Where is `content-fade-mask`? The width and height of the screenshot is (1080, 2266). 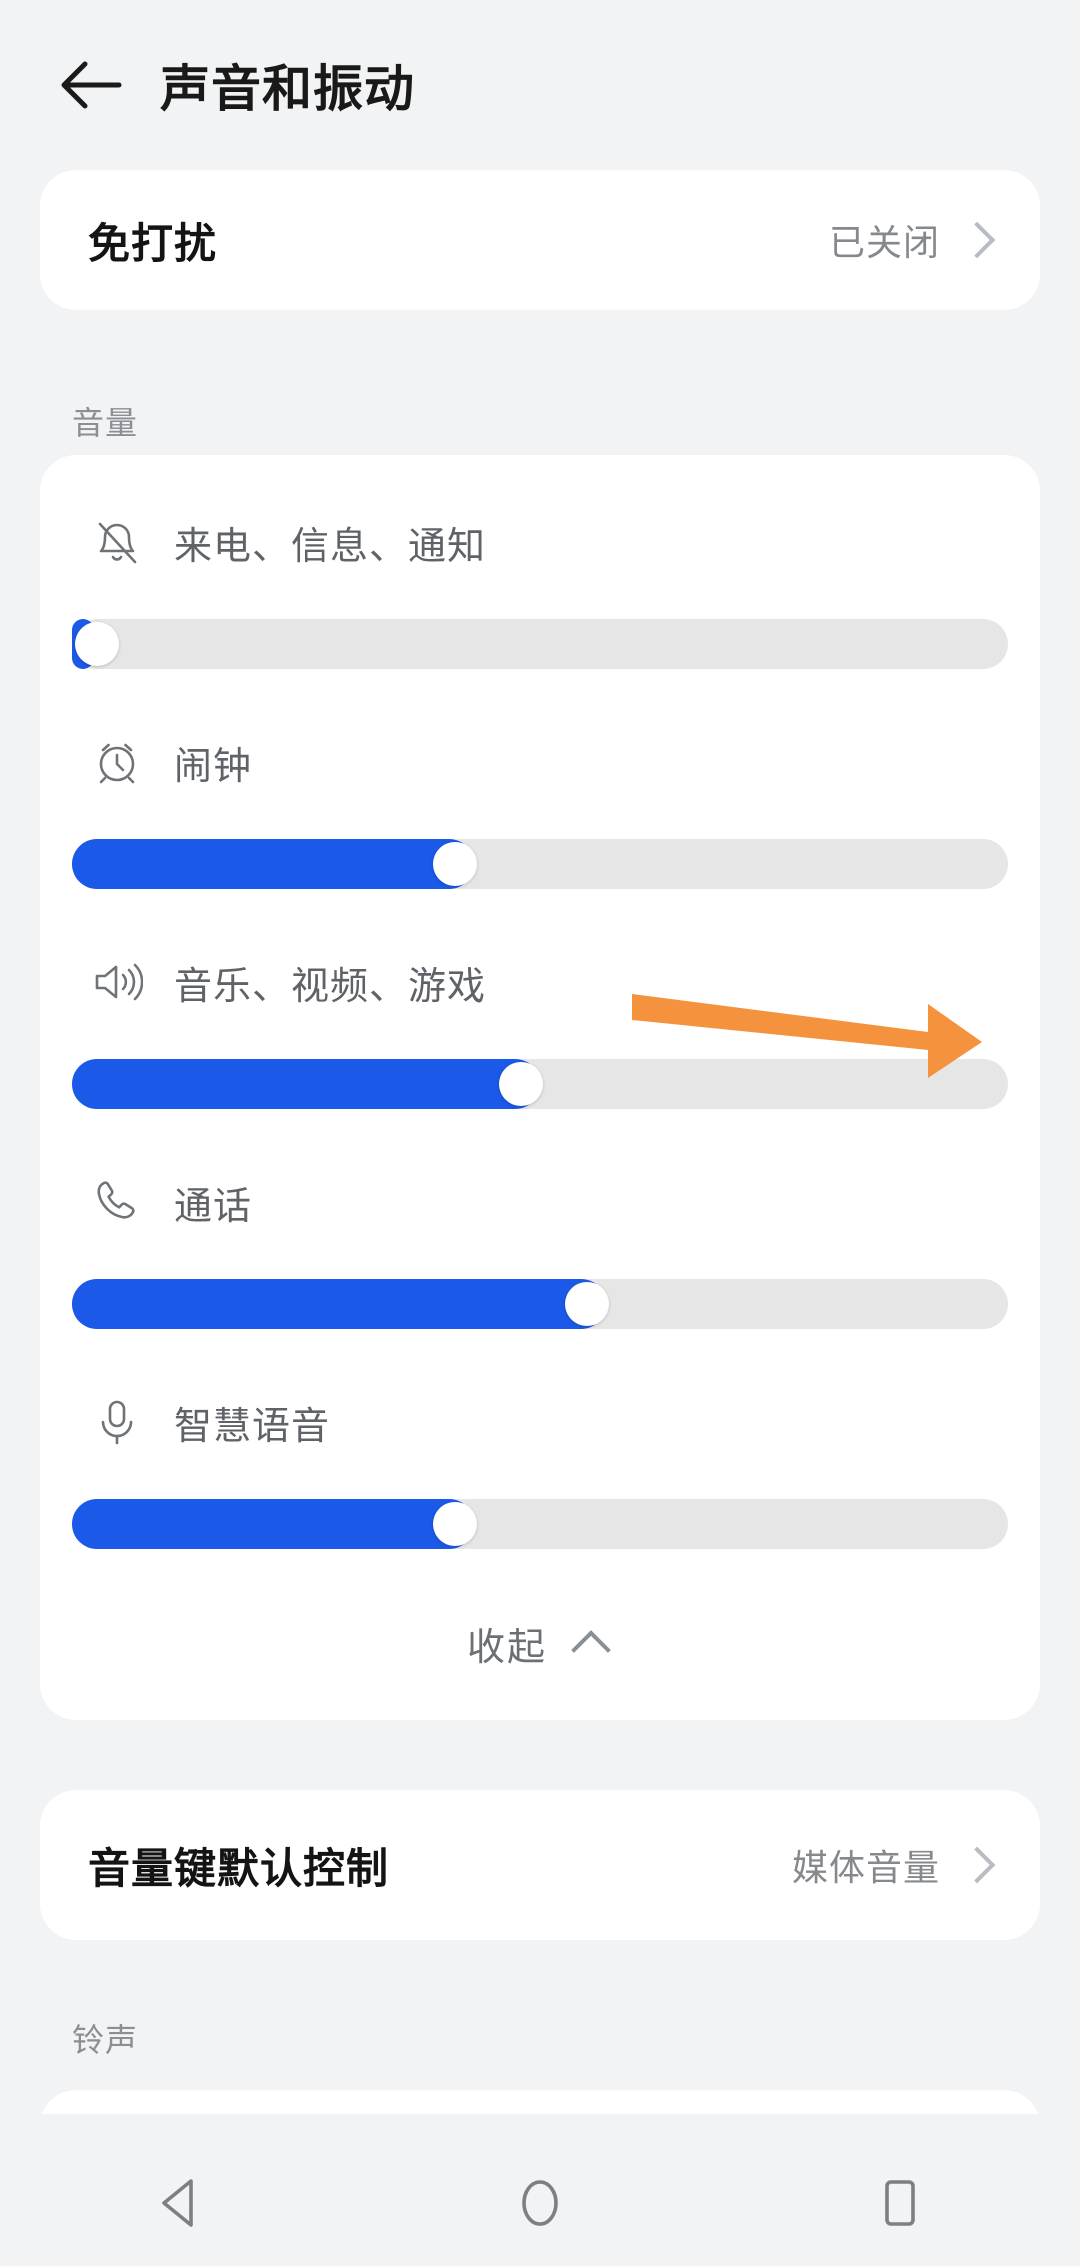 content-fade-mask is located at coordinates (540, 2127).